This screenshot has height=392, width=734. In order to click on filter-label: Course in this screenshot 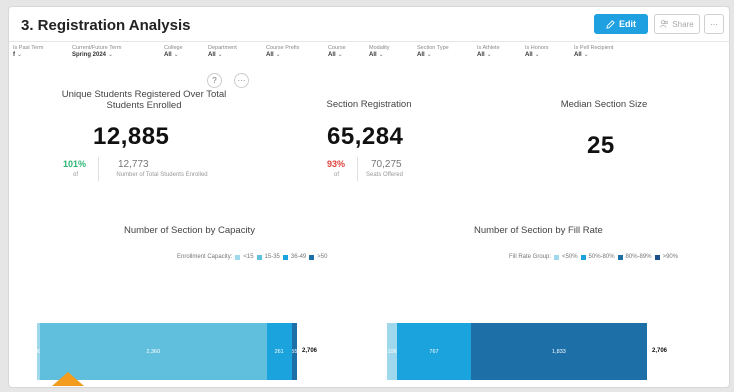, I will do `click(337, 48)`.